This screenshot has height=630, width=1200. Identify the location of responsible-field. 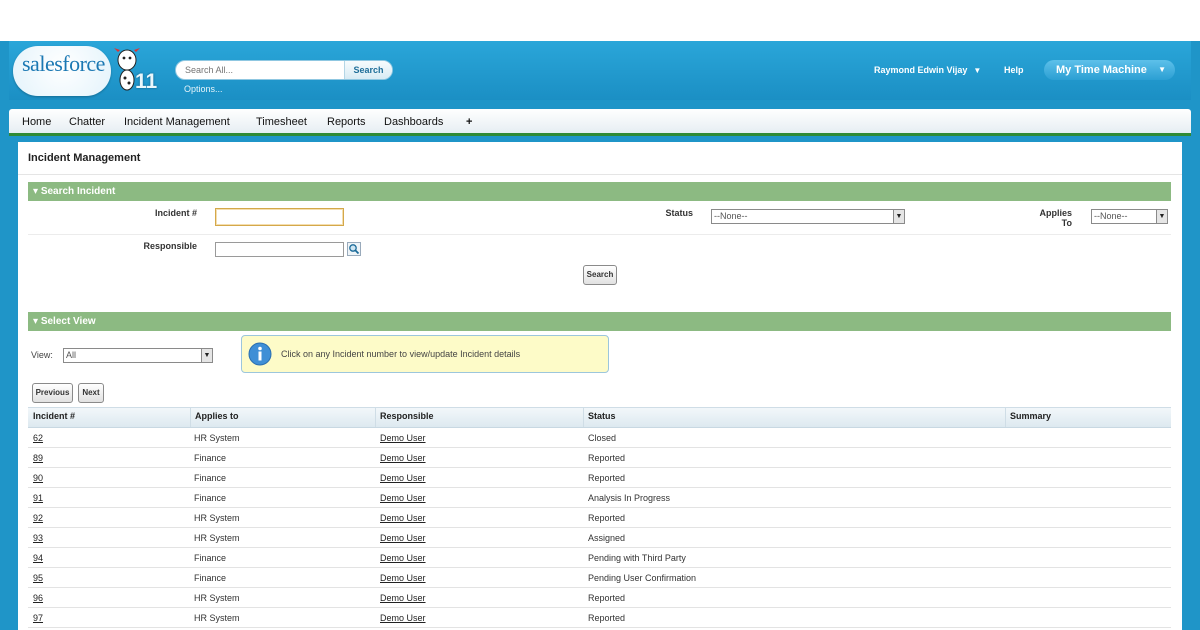
(279, 249).